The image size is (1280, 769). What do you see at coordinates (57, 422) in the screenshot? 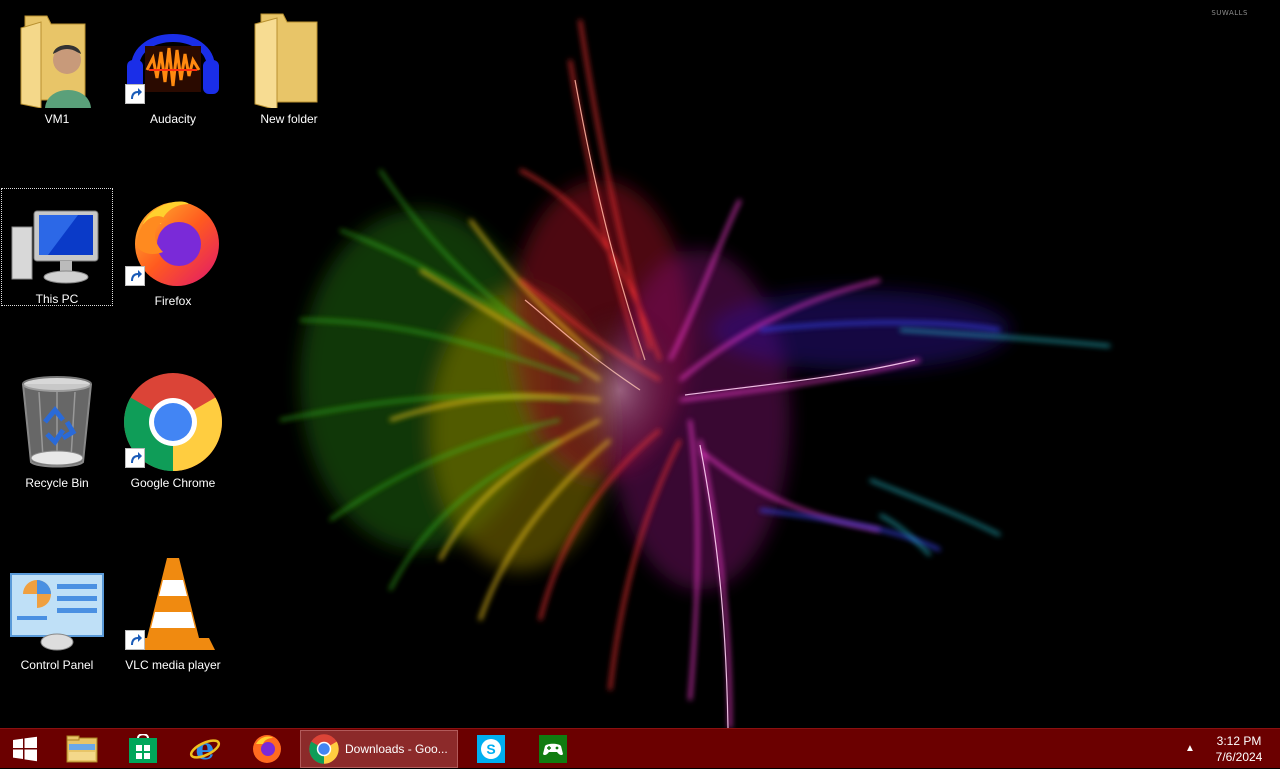
I see `recycle-bin-icon` at bounding box center [57, 422].